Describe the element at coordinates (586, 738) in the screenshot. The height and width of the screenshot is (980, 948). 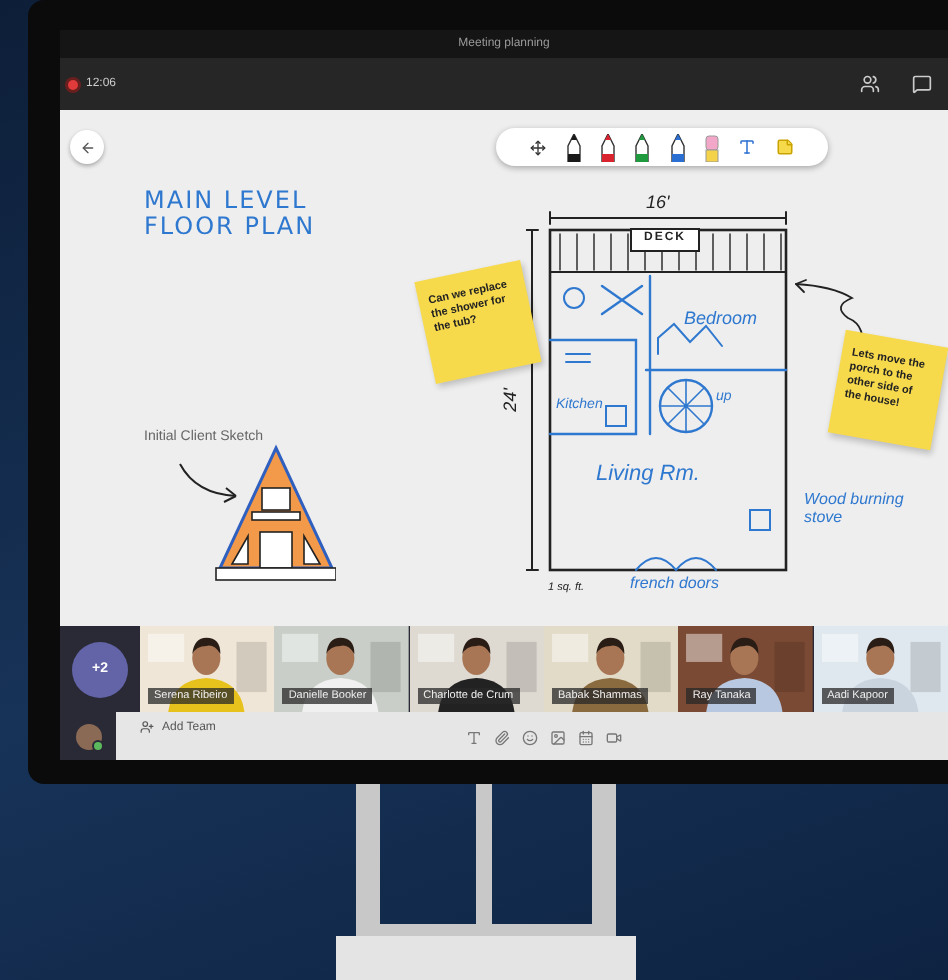
I see `calendar-icon` at that location.